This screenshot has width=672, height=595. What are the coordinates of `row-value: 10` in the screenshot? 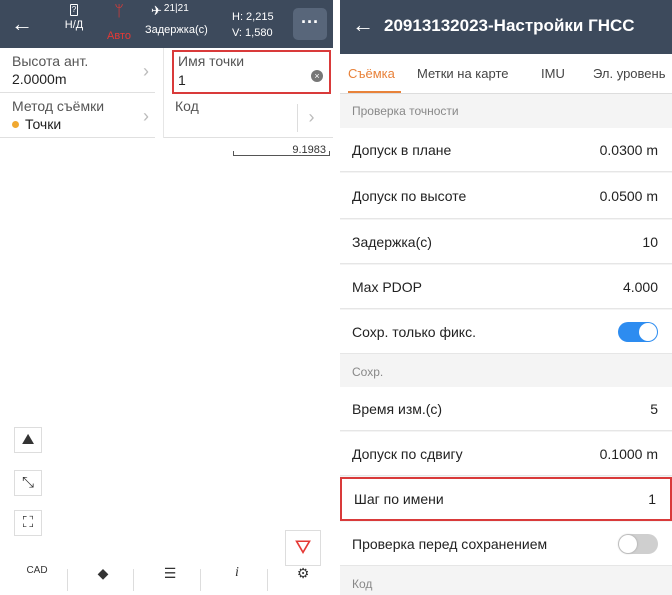 It's located at (650, 242).